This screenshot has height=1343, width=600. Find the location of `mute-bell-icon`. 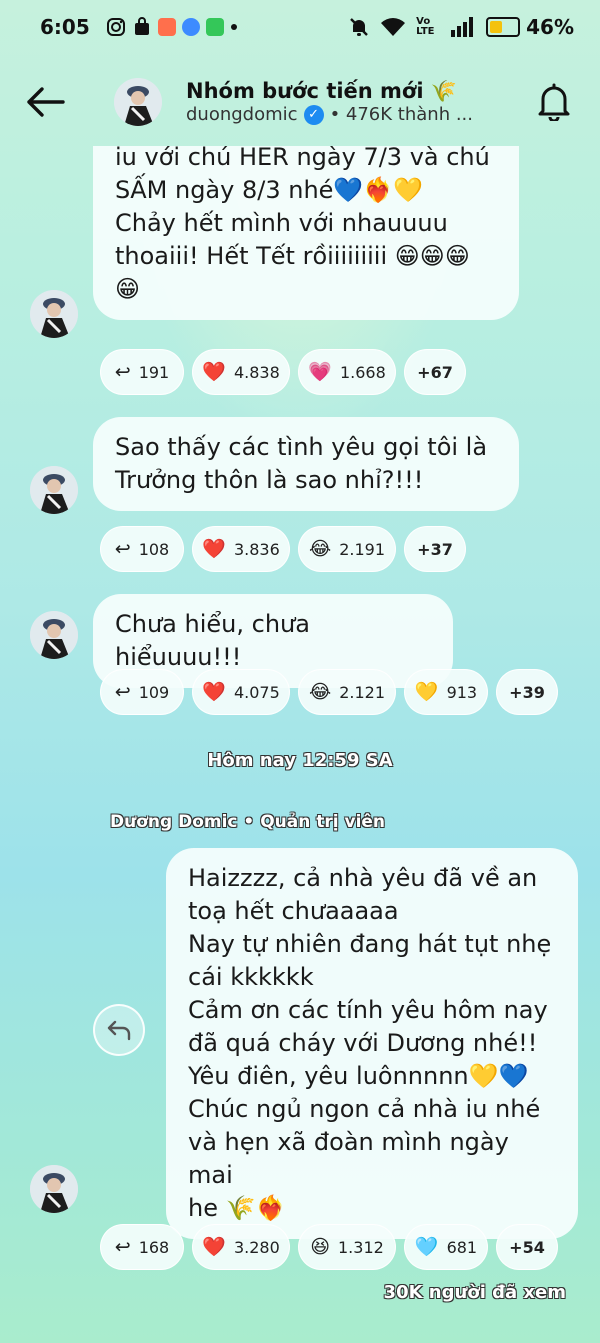

mute-bell-icon is located at coordinates (359, 27).